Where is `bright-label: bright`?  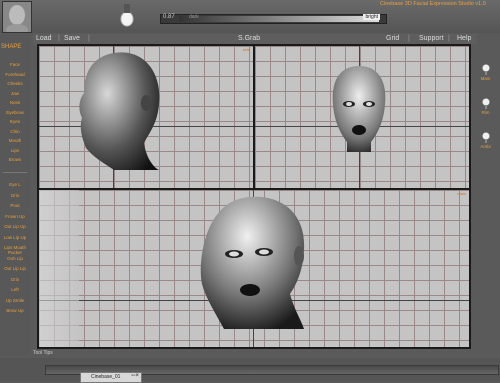
bright-label: bright is located at coordinates (371, 17).